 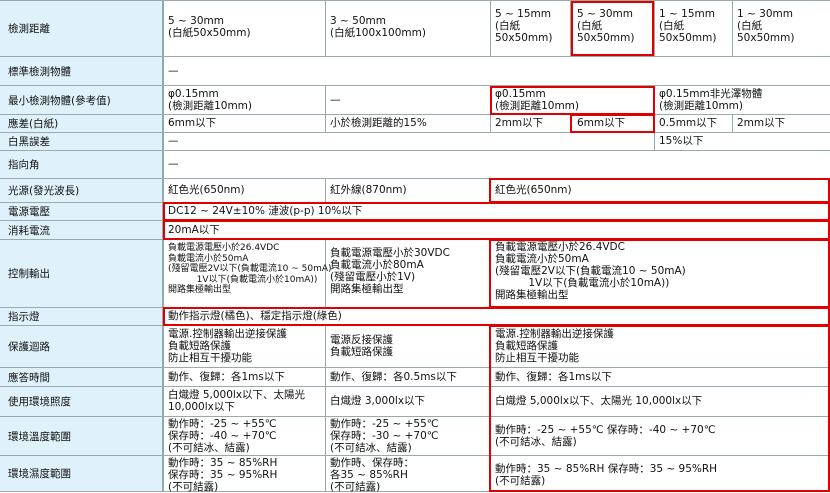 What do you see at coordinates (711, 100) in the screenshot?
I see `cell: φ0.15mm非光澤物體 (檢測距離10mm)` at bounding box center [711, 100].